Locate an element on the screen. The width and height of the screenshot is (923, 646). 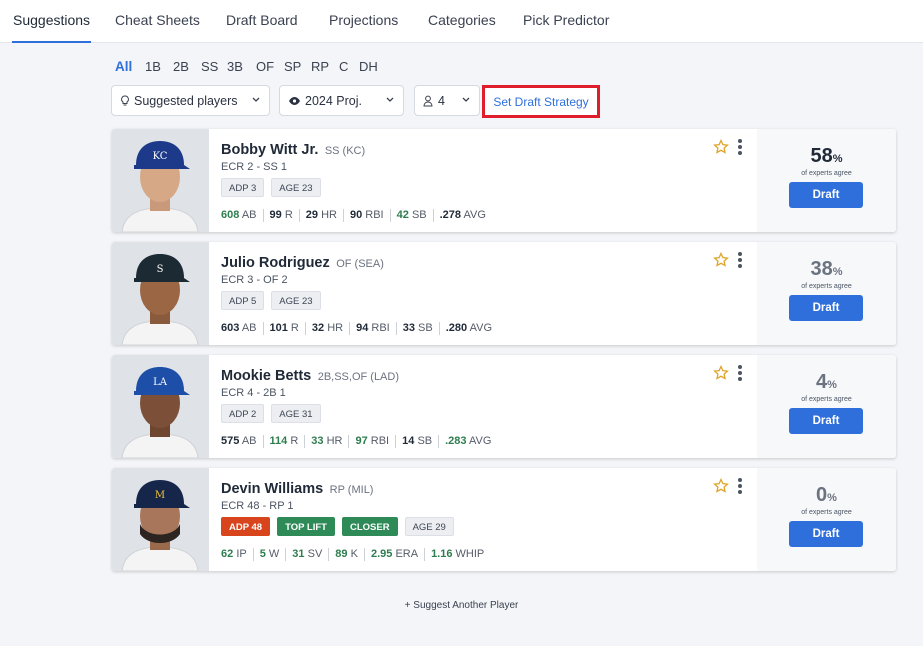
stat-value: 101 is located at coordinates (278, 328).